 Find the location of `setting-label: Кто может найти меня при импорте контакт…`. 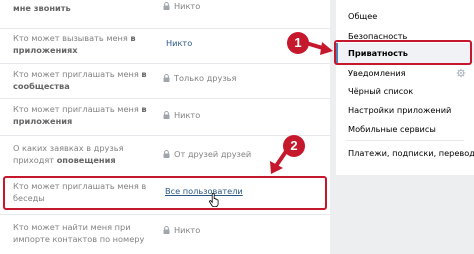

setting-label: Кто может найти меня при импорте контакт… is located at coordinates (79, 233).